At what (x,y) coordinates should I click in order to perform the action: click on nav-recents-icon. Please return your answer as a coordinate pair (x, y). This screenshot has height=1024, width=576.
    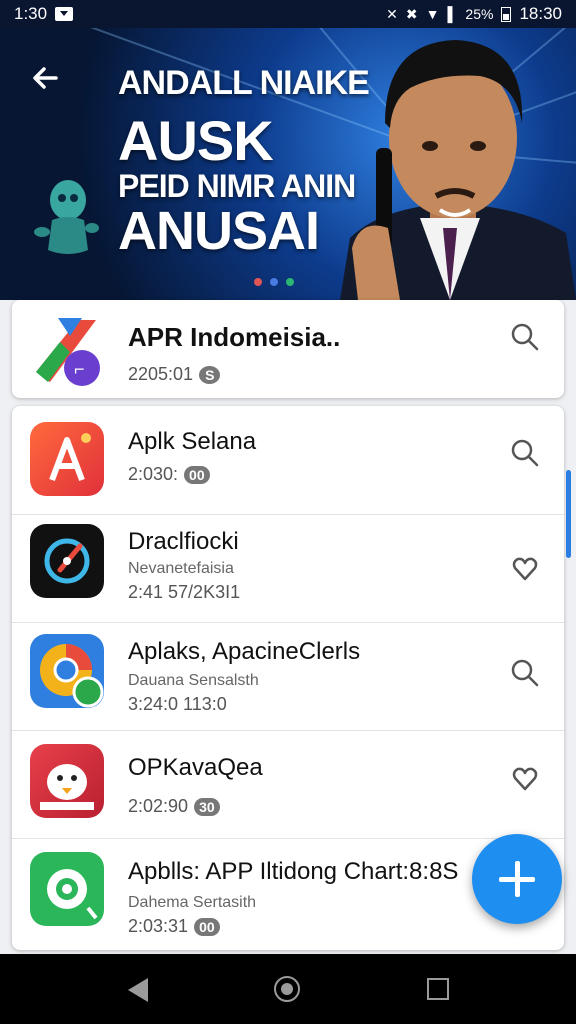
    Looking at the image, I should click on (438, 989).